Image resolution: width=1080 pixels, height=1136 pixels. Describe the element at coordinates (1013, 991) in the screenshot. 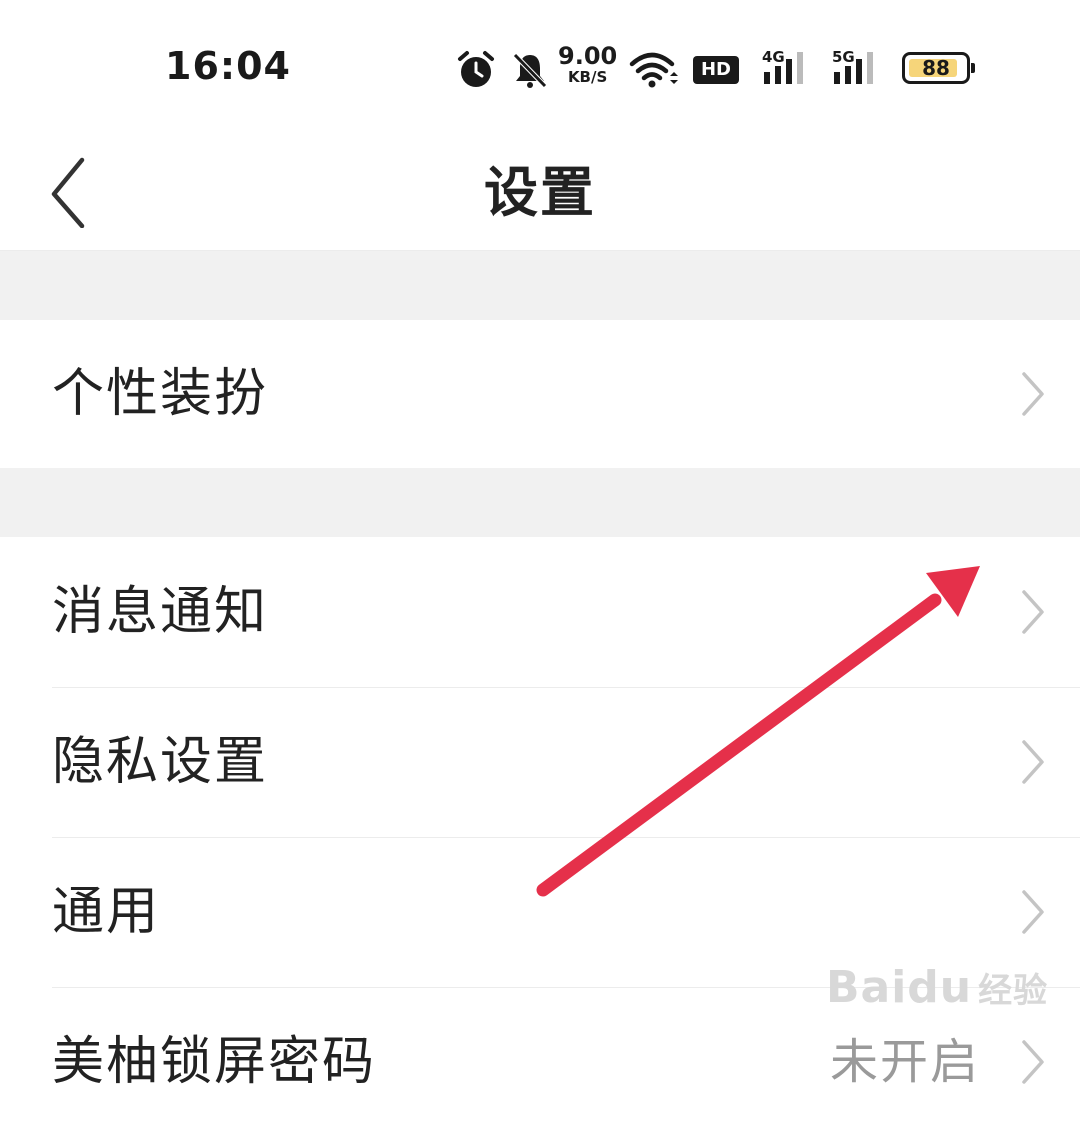

I see `watermark-text: 经验` at that location.